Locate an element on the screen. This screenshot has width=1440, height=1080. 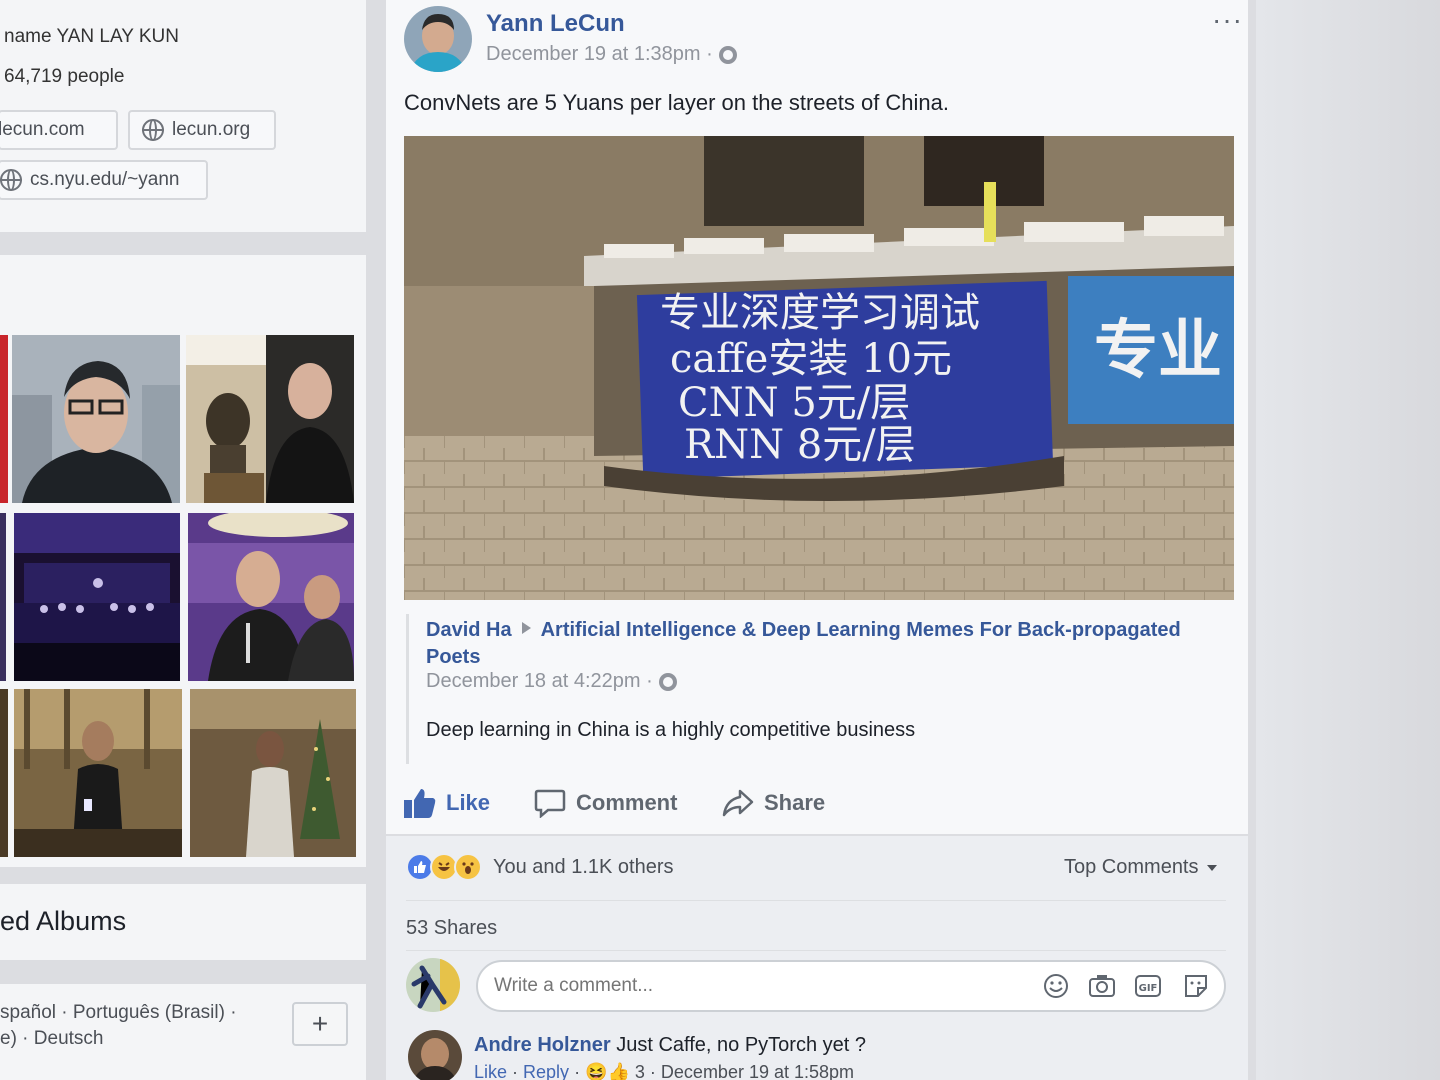
gif-icon: GIF is located at coordinates (1148, 986).